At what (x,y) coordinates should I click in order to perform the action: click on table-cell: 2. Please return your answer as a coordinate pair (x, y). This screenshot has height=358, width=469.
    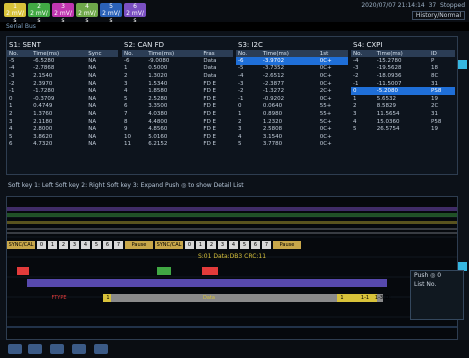
    Looking at the image, I should click on (126, 75).